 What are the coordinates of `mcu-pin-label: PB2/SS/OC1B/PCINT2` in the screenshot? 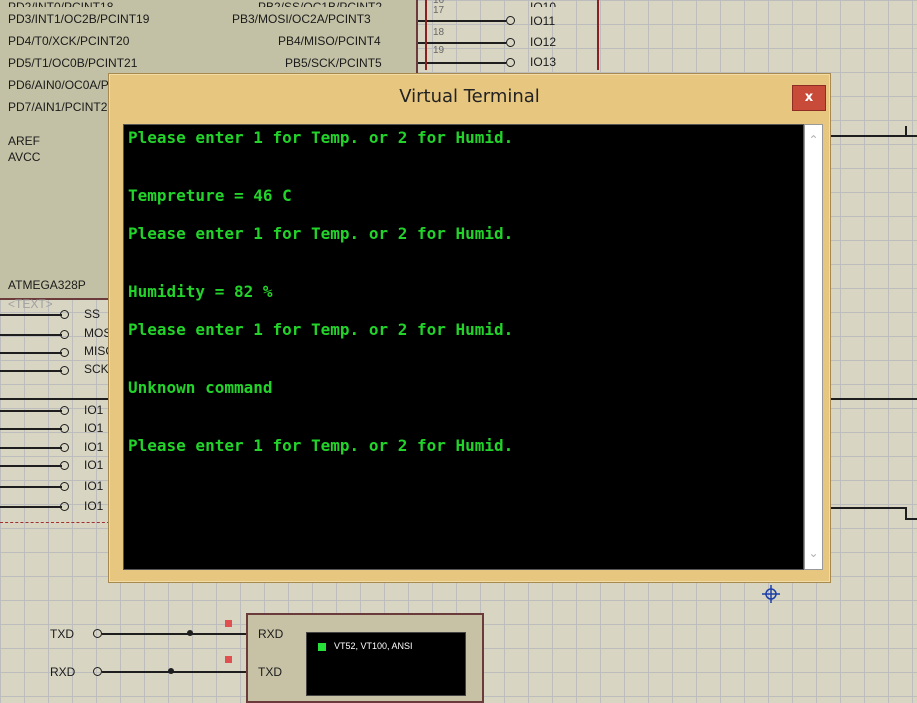 It's located at (320, 3).